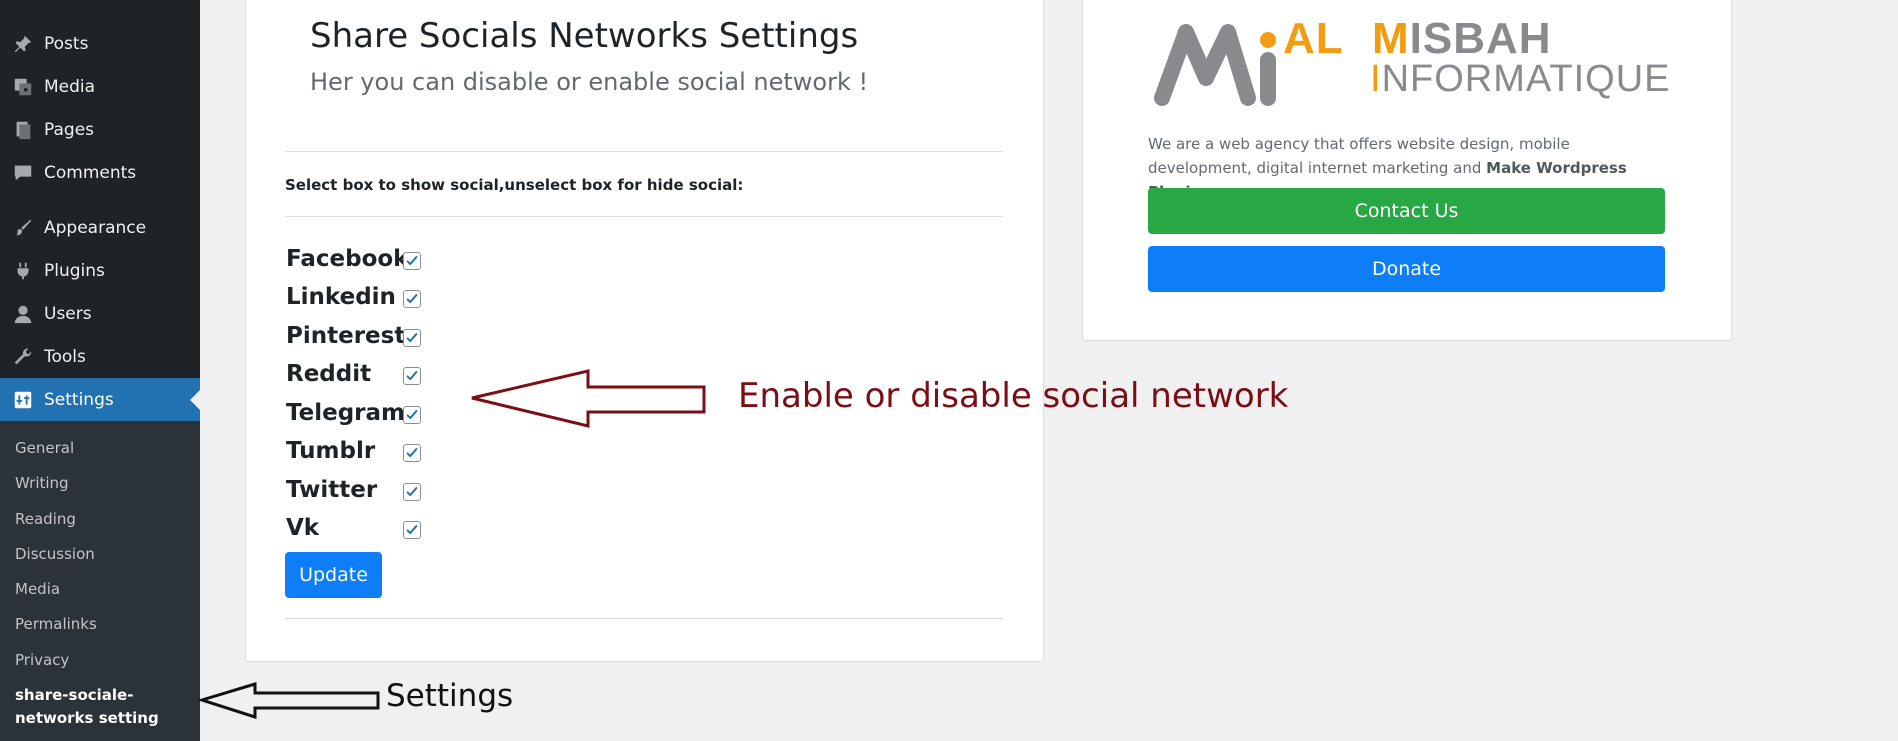 The width and height of the screenshot is (1898, 741). What do you see at coordinates (288, 700) in the screenshot?
I see `annotation-arrow-settings` at bounding box center [288, 700].